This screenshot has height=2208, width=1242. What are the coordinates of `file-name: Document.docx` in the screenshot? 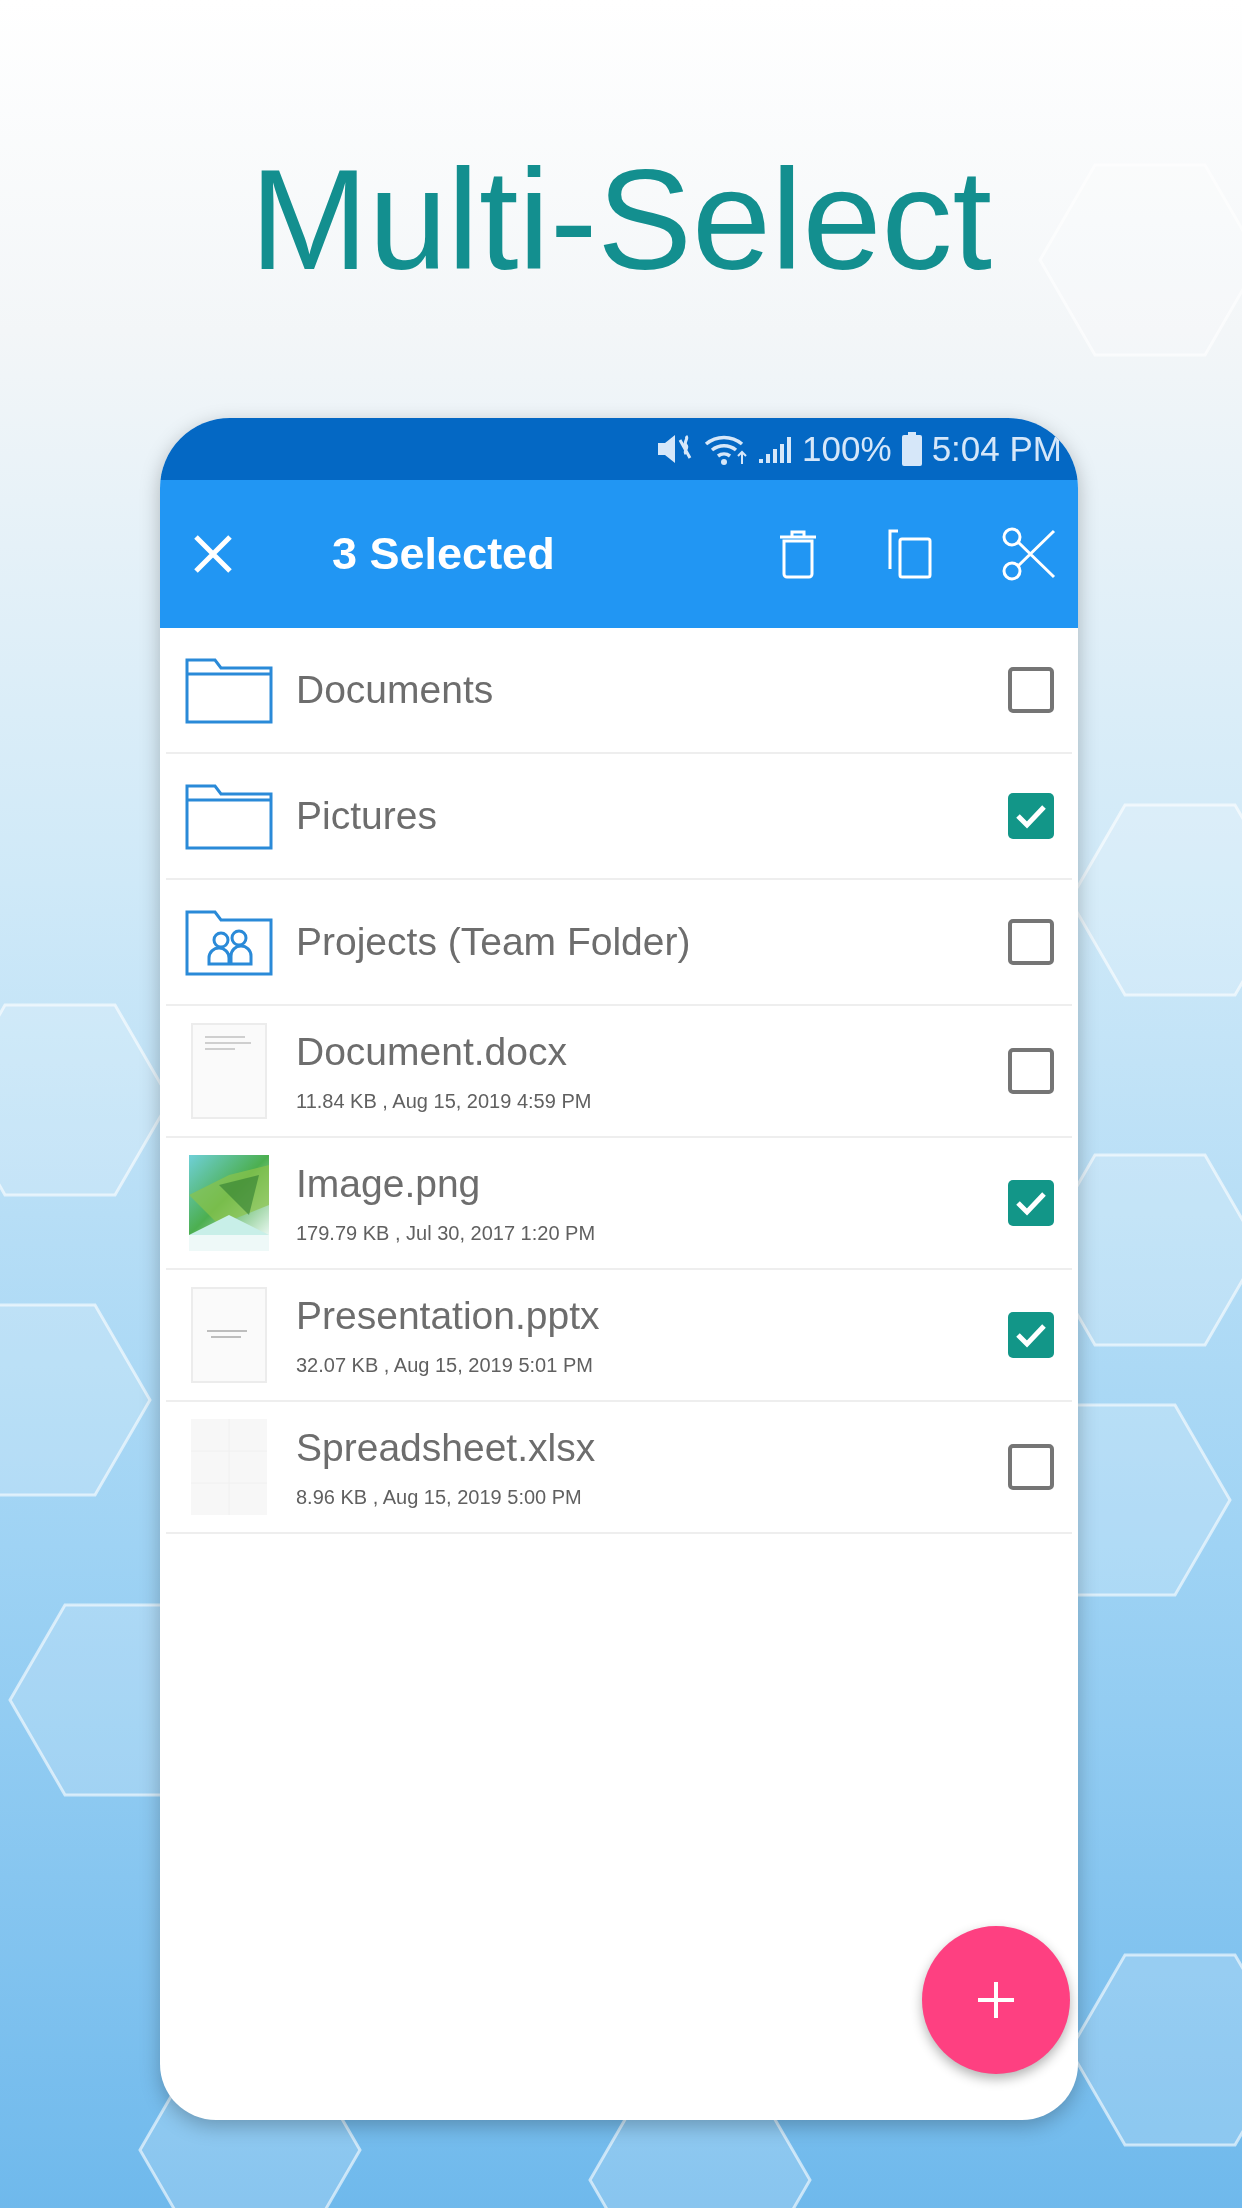 It's located at (432, 1051).